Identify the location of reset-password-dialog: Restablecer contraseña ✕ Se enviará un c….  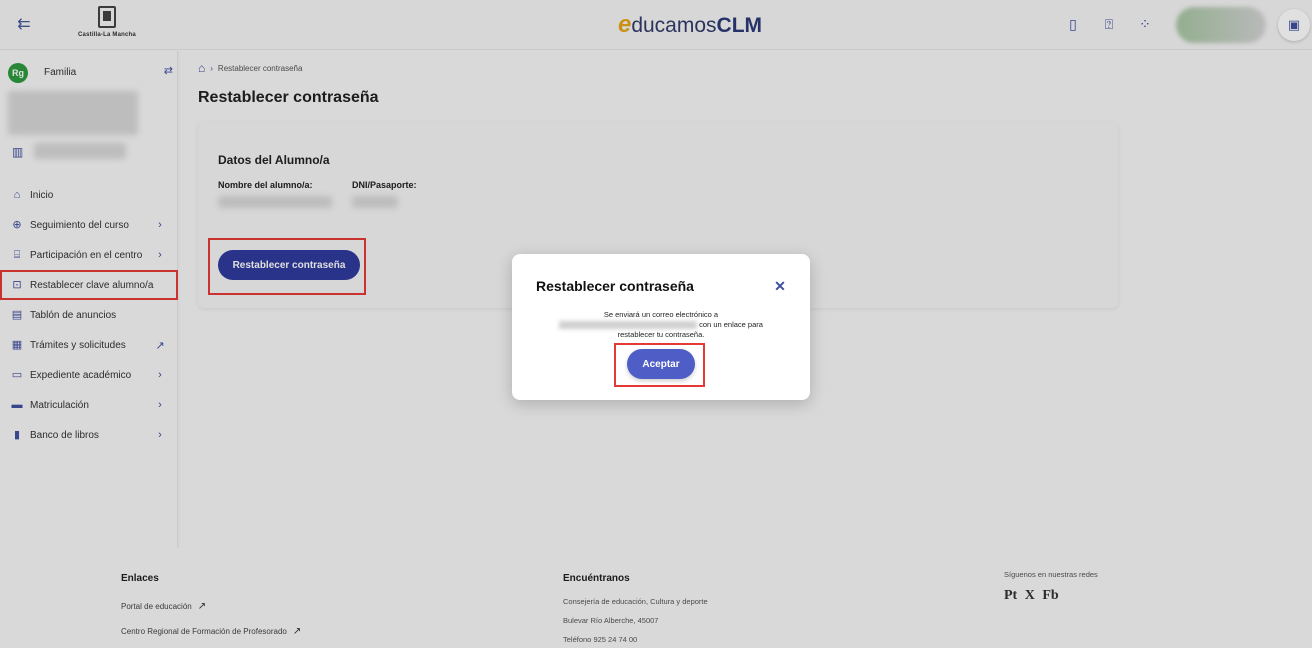
(661, 327).